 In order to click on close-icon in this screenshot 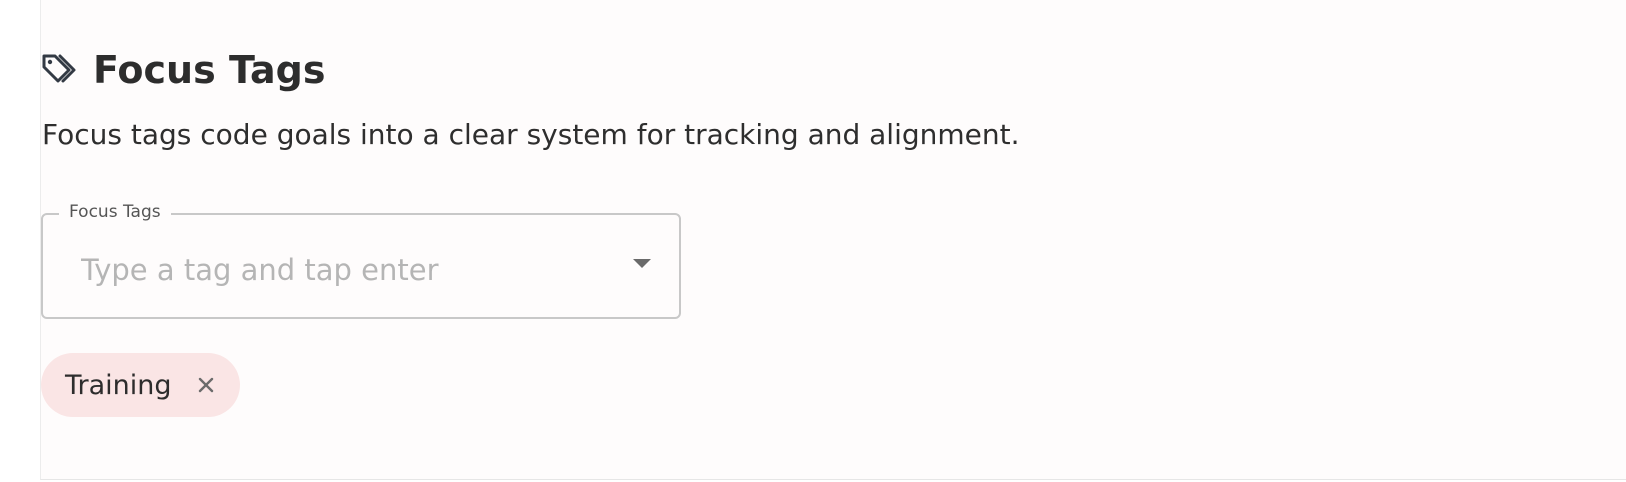, I will do `click(206, 385)`.